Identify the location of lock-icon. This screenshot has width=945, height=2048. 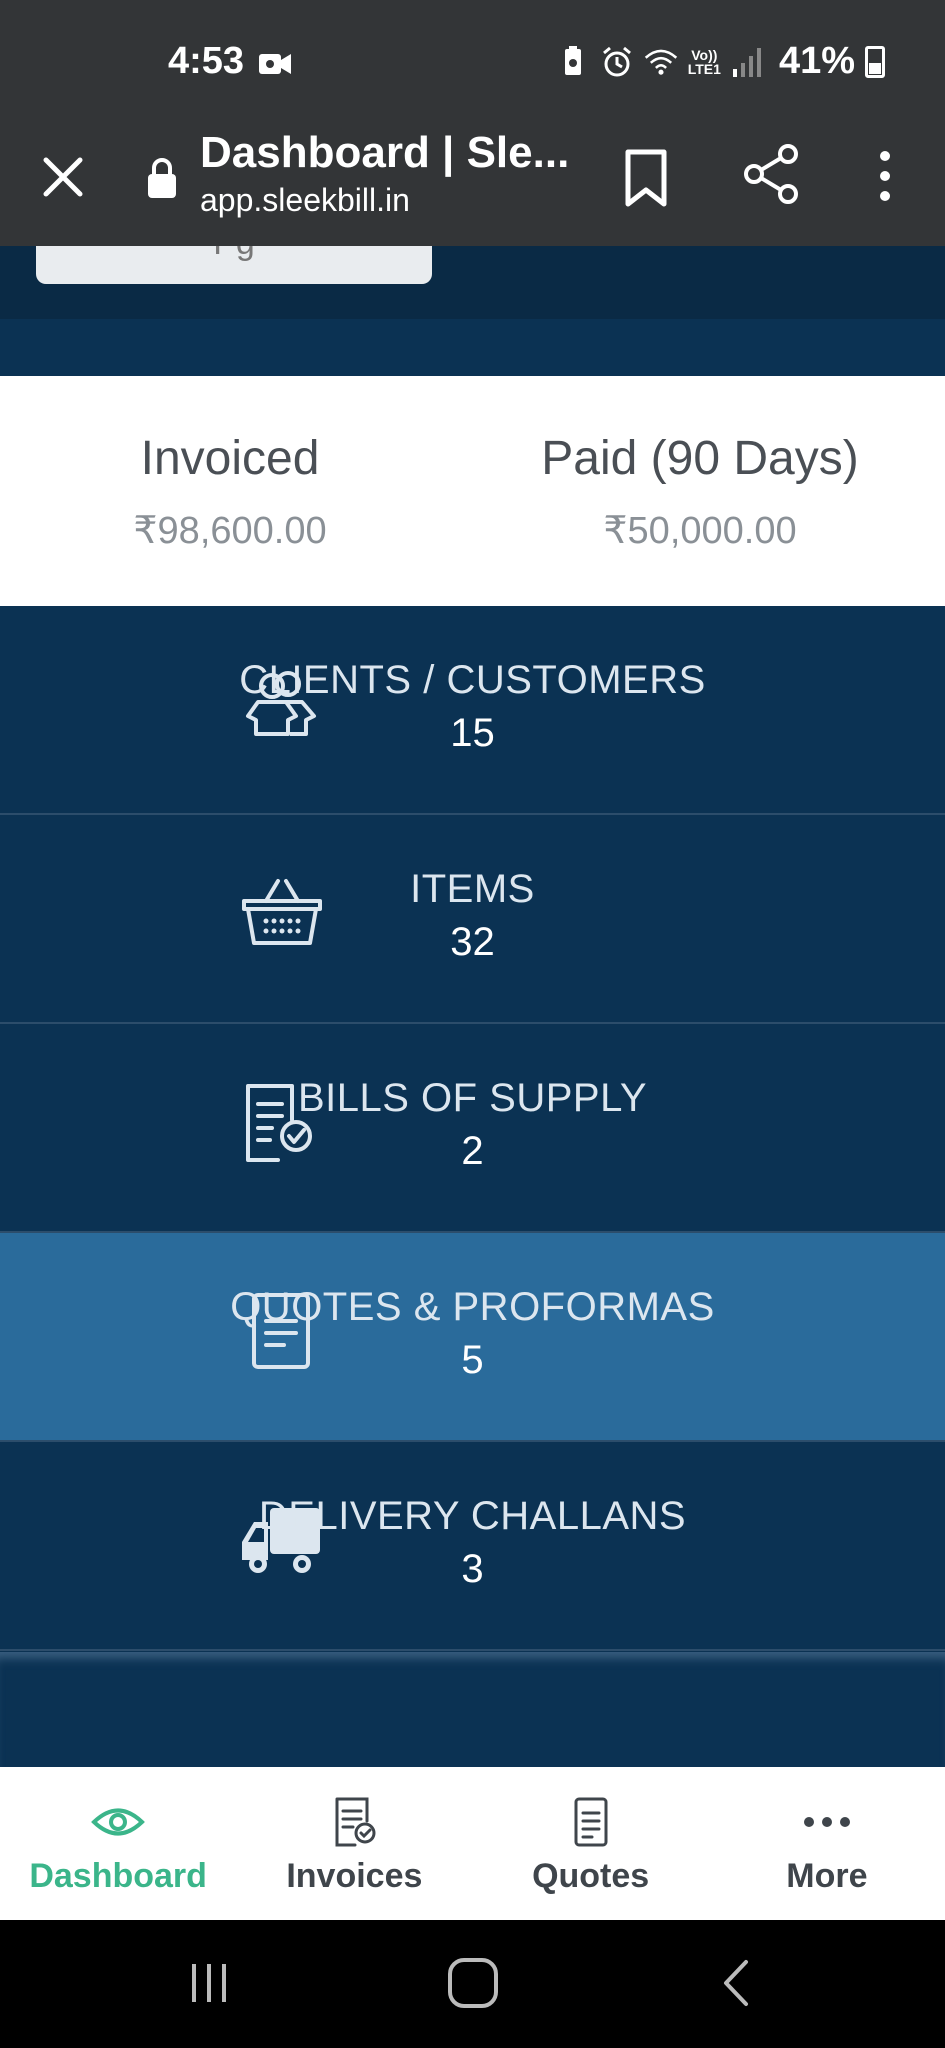
(162, 178).